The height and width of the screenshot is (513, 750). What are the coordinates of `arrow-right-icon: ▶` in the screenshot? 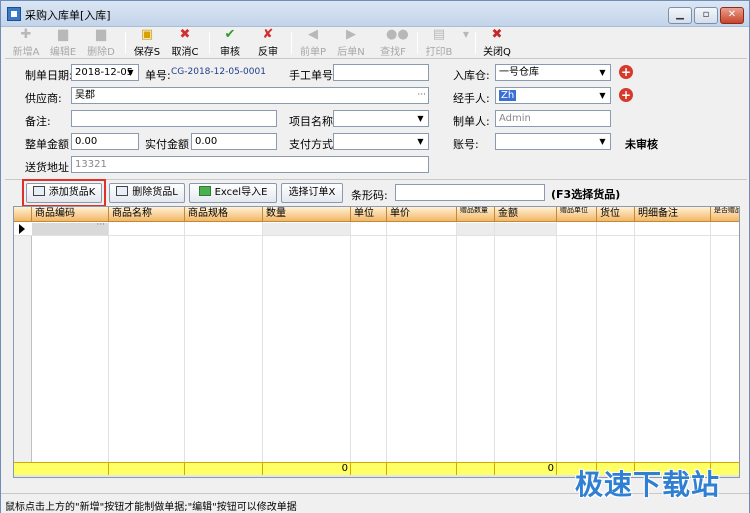 It's located at (351, 34).